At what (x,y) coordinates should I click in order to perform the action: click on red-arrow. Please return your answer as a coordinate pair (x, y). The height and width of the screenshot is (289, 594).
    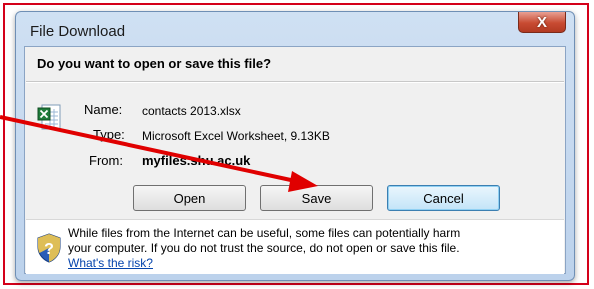
    Looking at the image, I should click on (159, 153).